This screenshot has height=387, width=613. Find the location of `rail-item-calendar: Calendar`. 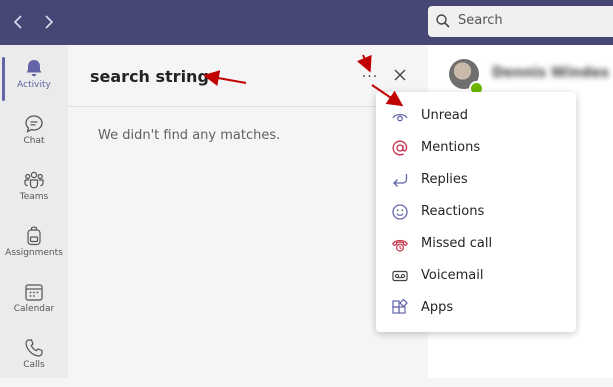

rail-item-calendar: Calendar is located at coordinates (34, 303).